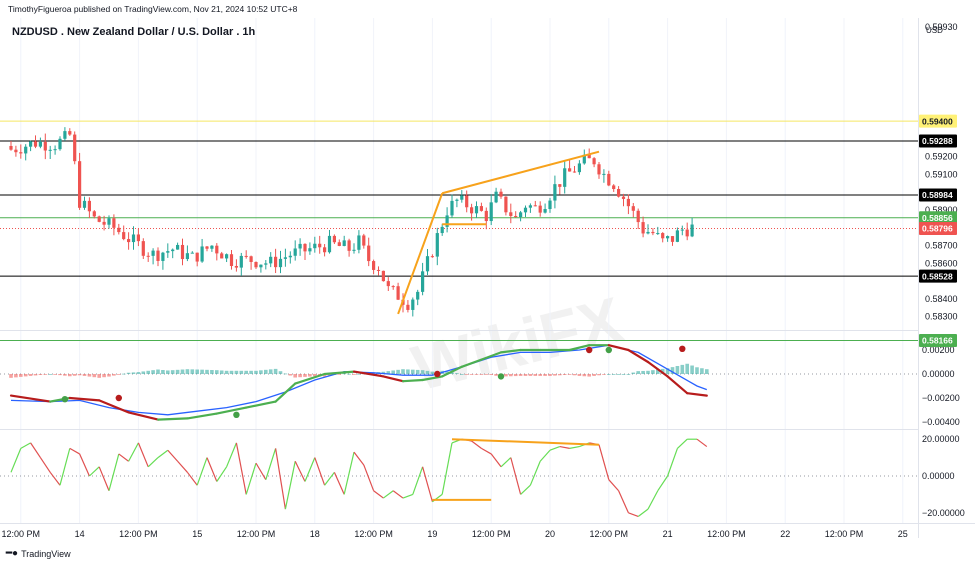 The image size is (975, 566). I want to click on time-tick: 14, so click(80, 534).